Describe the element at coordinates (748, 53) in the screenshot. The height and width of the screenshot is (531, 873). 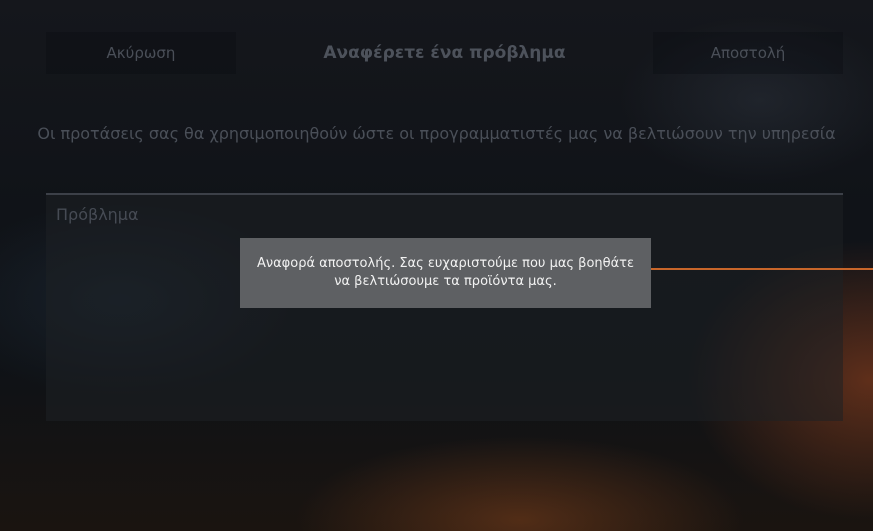
I see `send-button: Αποστολή` at that location.